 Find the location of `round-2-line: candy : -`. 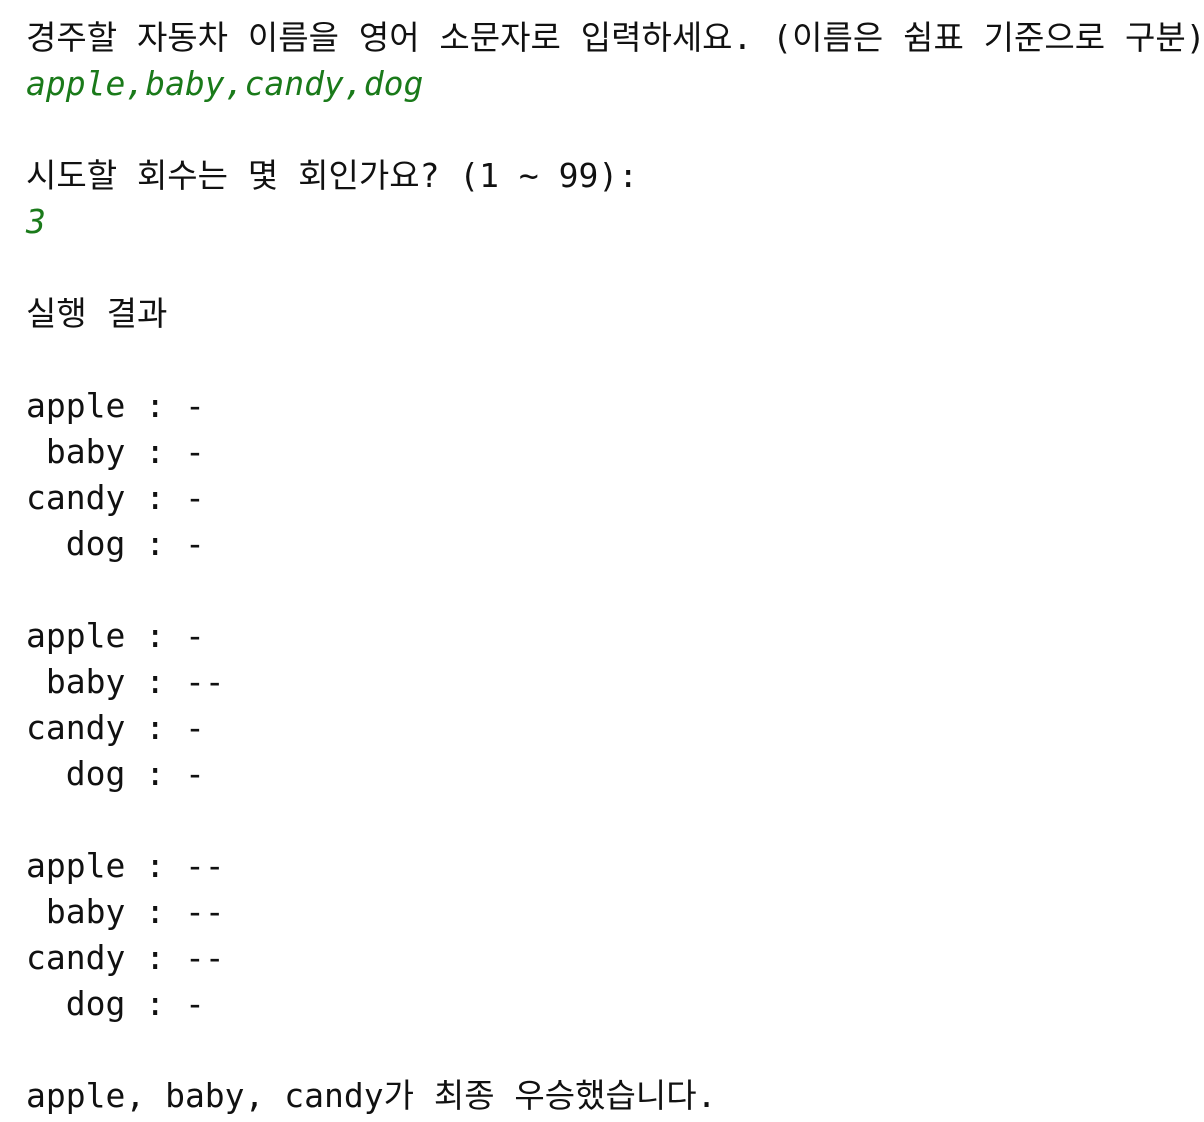

round-2-line: candy : - is located at coordinates (115, 727).